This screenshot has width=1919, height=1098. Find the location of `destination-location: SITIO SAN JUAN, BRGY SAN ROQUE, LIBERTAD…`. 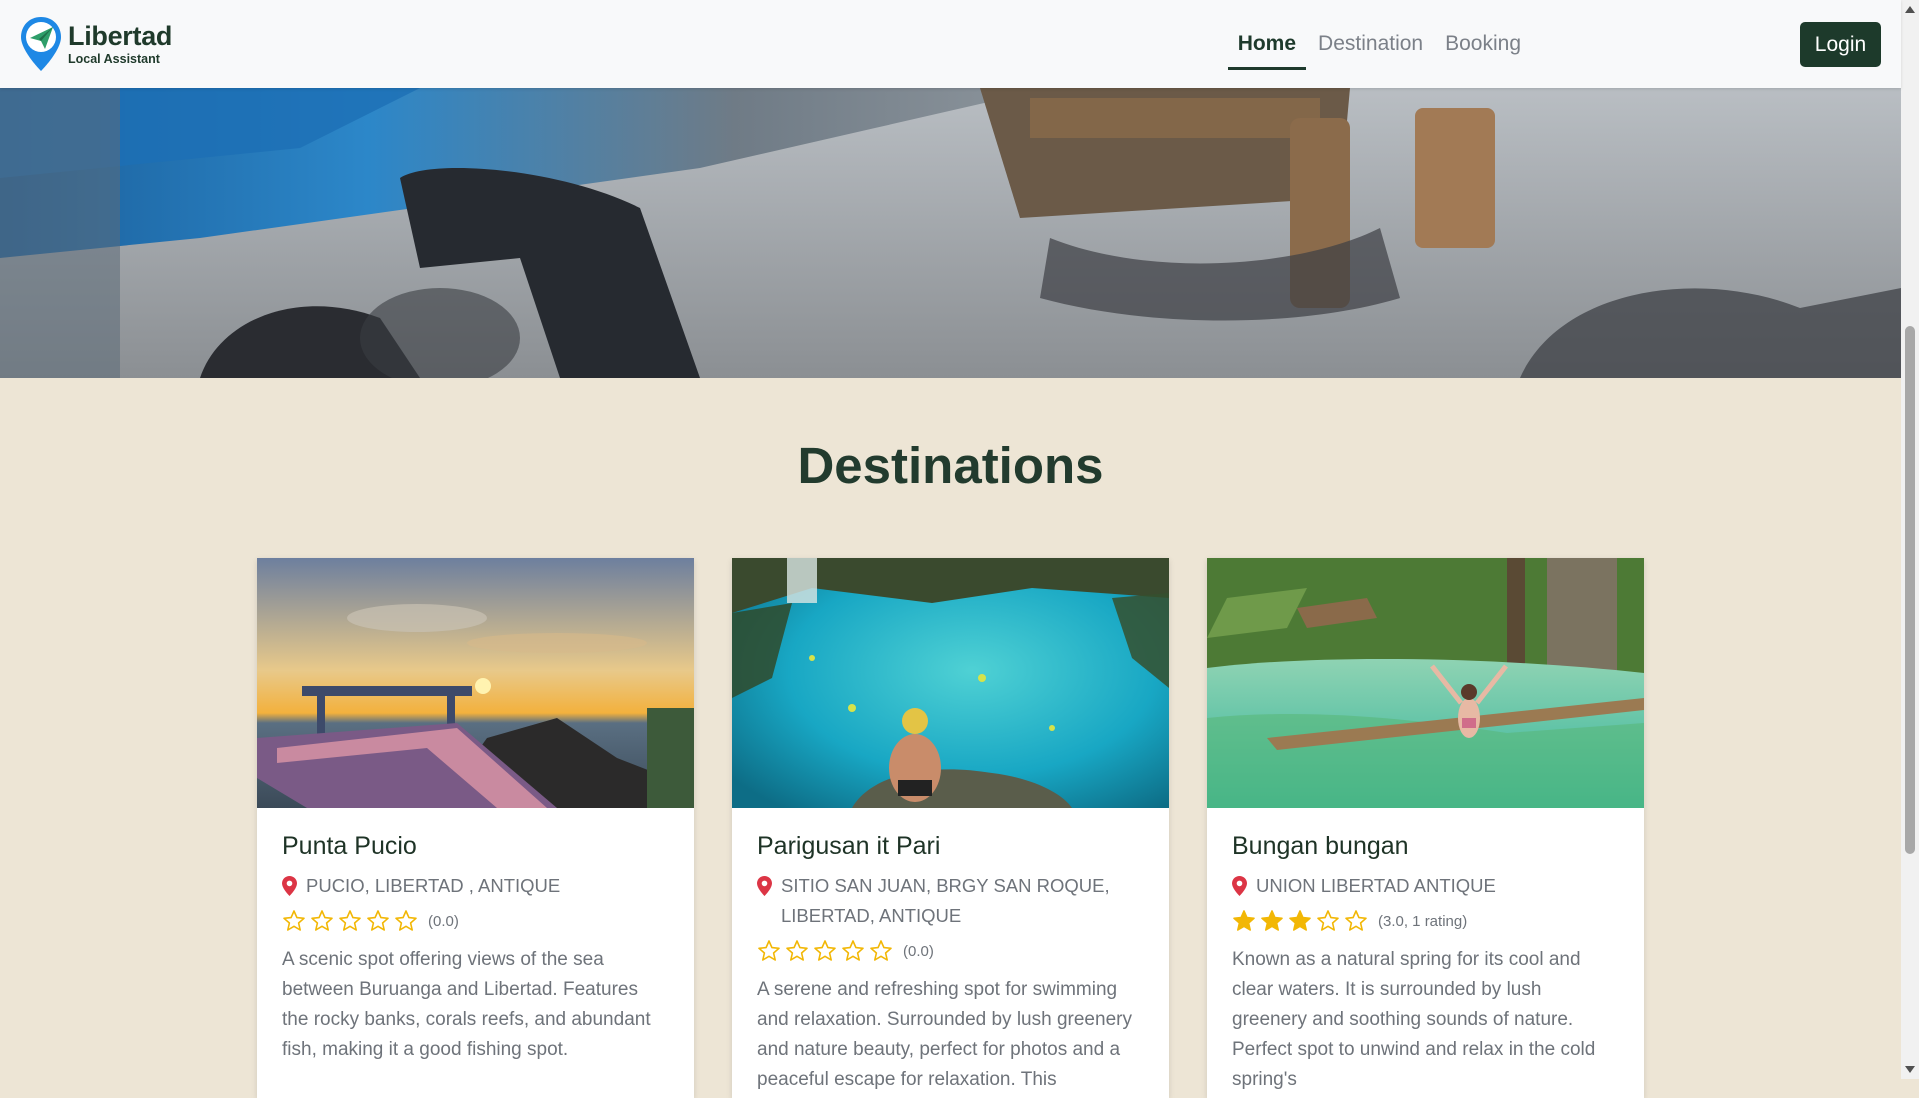

destination-location: SITIO SAN JUAN, BRGY SAN ROQUE, LIBERTAD… is located at coordinates (950, 901).